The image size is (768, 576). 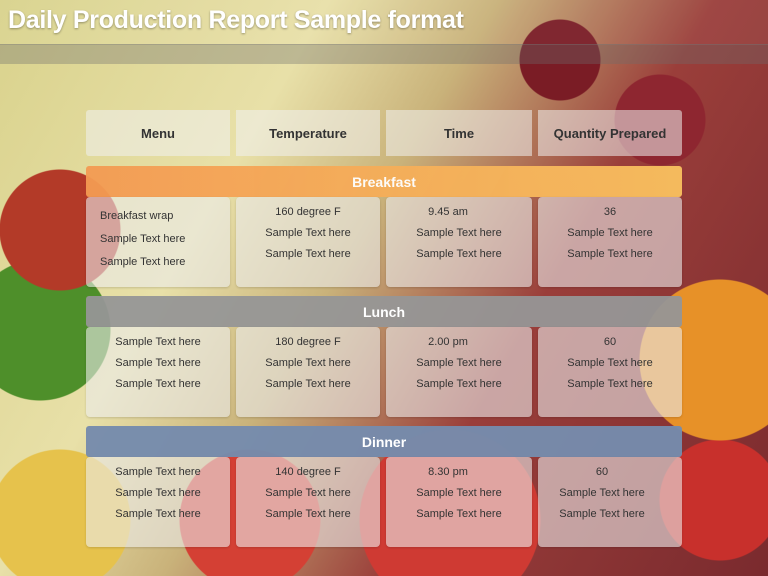 What do you see at coordinates (137, 216) in the screenshot?
I see `cell-line: Breakfast wrap` at bounding box center [137, 216].